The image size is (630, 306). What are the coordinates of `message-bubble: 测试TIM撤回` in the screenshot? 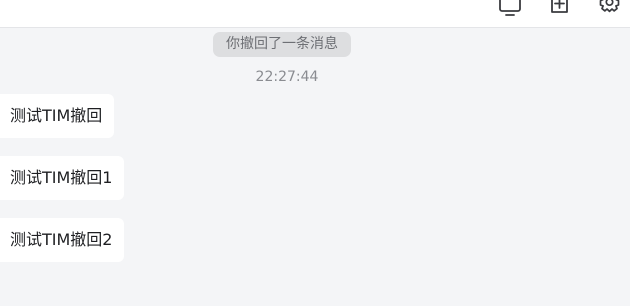 It's located at (57, 116).